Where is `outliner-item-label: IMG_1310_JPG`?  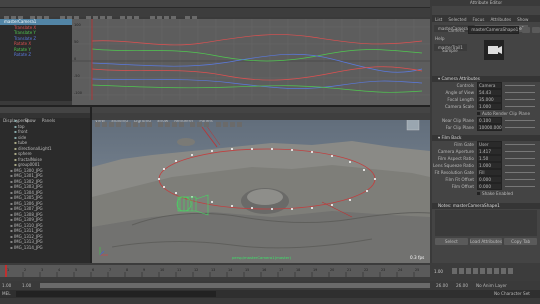
outliner-item-label: IMG_1310_JPG is located at coordinates (28, 225).